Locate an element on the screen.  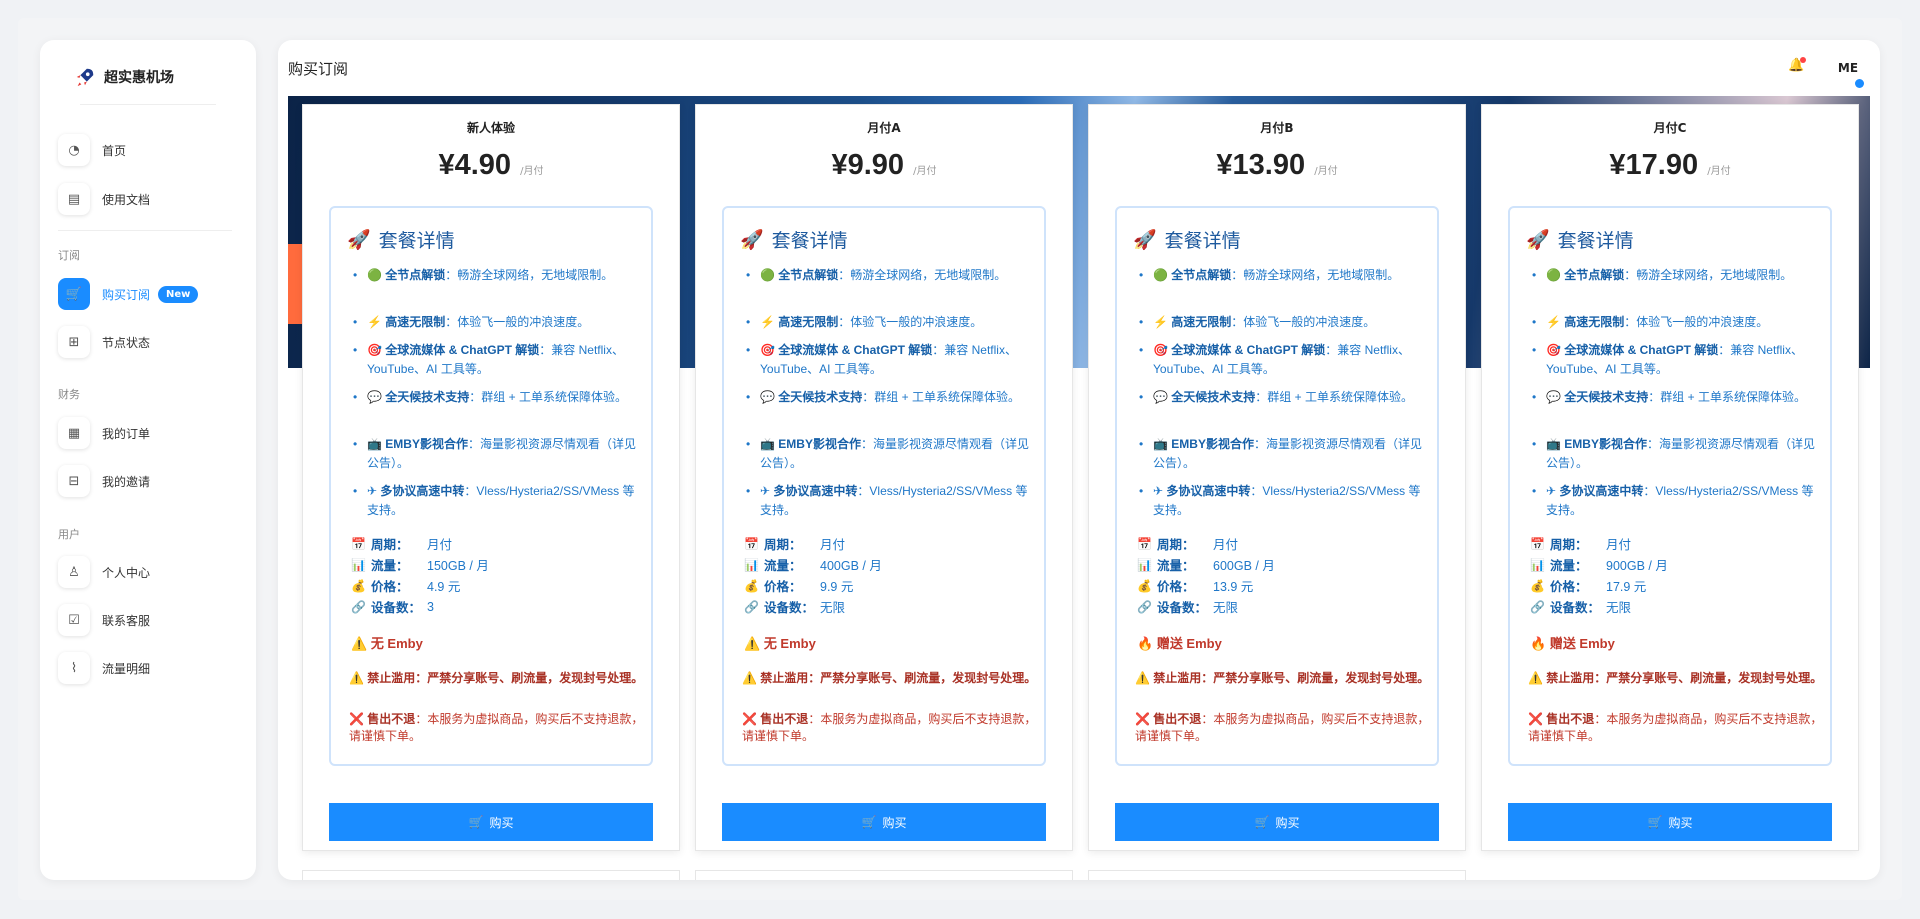
sidebar-item-support: ☑ 联系客服 is located at coordinates (150, 620).